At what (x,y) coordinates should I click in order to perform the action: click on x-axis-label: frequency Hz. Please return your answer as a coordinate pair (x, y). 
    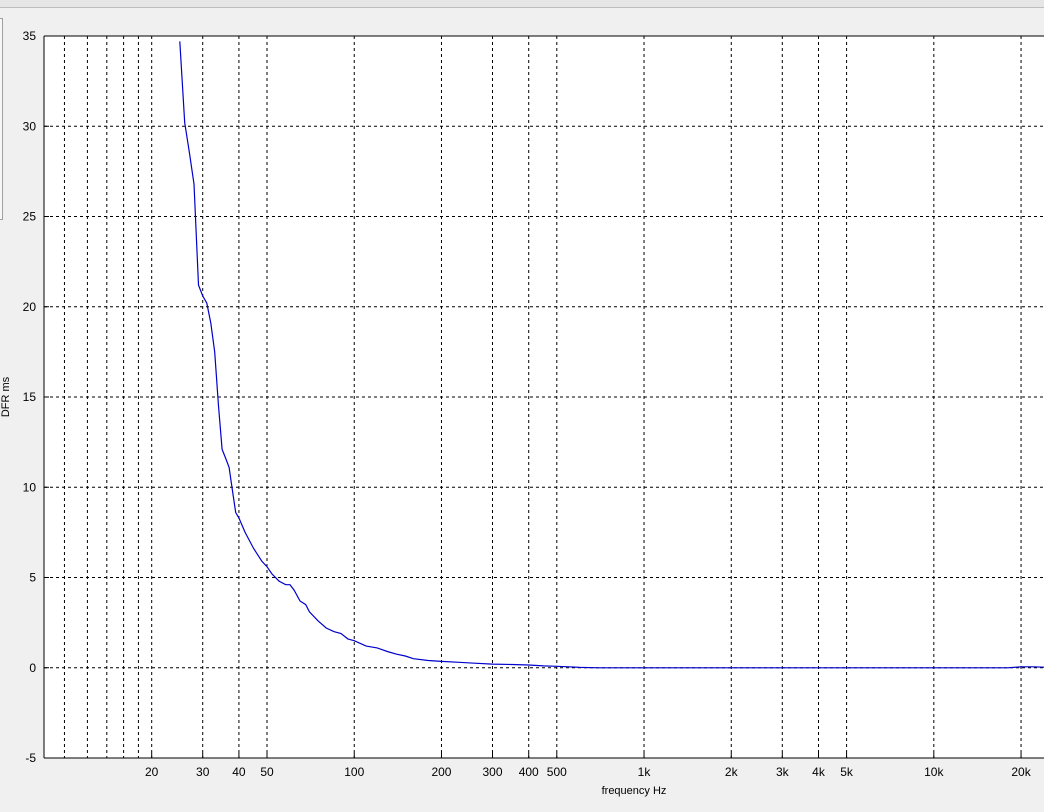
    Looking at the image, I should click on (634, 791).